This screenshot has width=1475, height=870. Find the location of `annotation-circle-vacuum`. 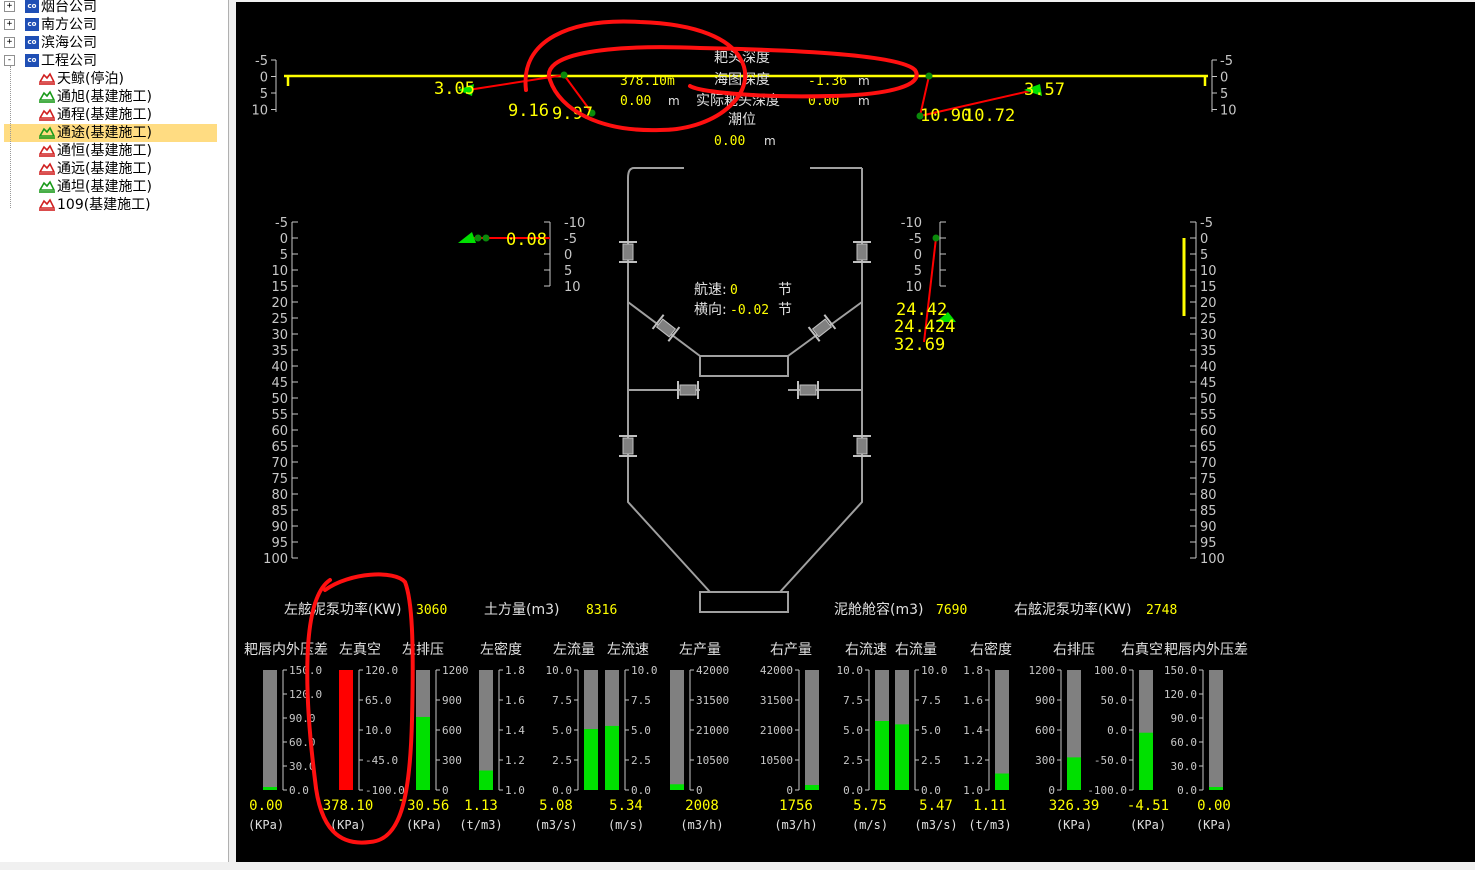

annotation-circle-vacuum is located at coordinates (360, 708).